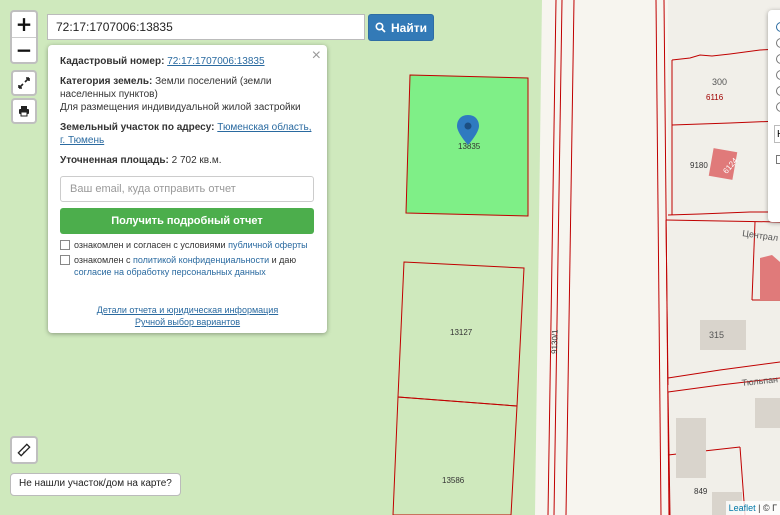 The width and height of the screenshot is (780, 515). Describe the element at coordinates (716, 335) in the screenshot. I see `parcel-315-label: 315` at that location.